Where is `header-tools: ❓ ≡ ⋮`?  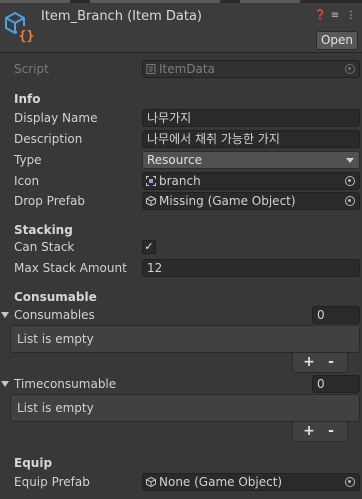 header-tools: ❓ ≡ ⋮ is located at coordinates (335, 15).